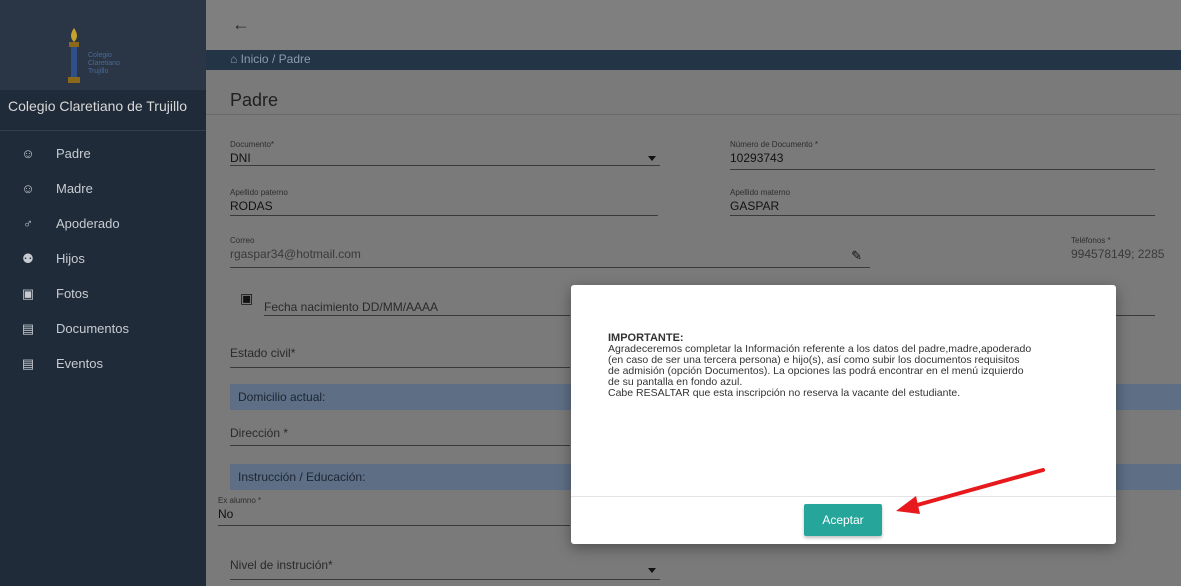 This screenshot has width=1181, height=586. Describe the element at coordinates (394, 511) in the screenshot. I see `ex-alumno-select: Ex alumno * No` at that location.